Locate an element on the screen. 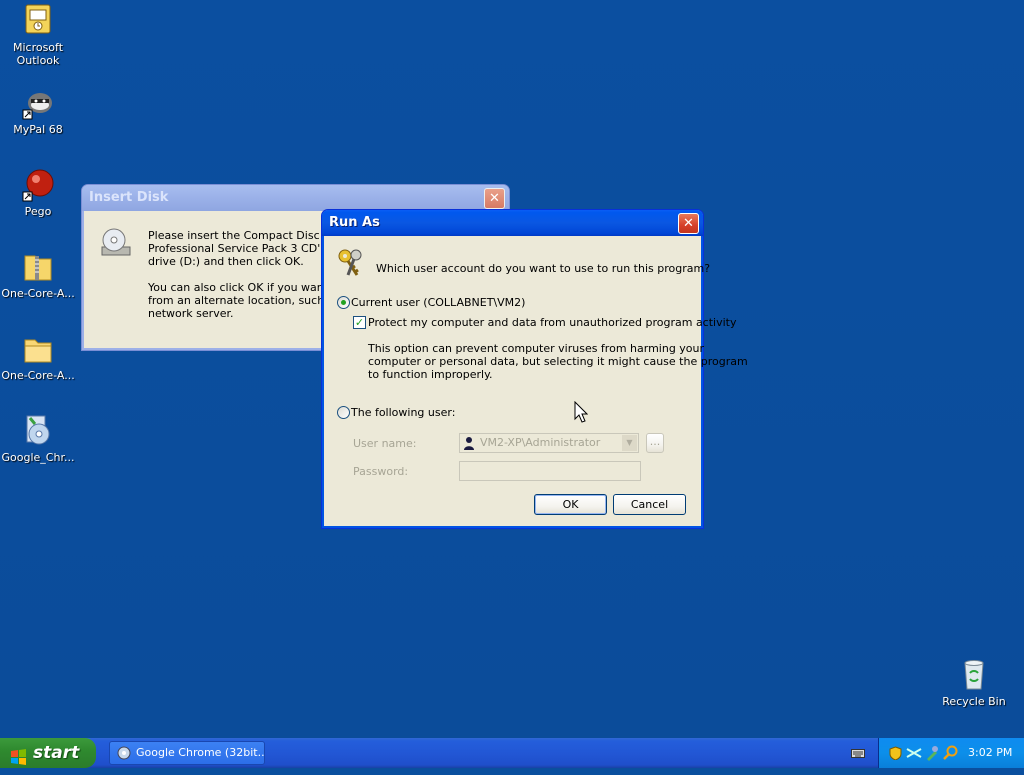  desktop-icon-mypal: MyPal 68 is located at coordinates (38, 111).